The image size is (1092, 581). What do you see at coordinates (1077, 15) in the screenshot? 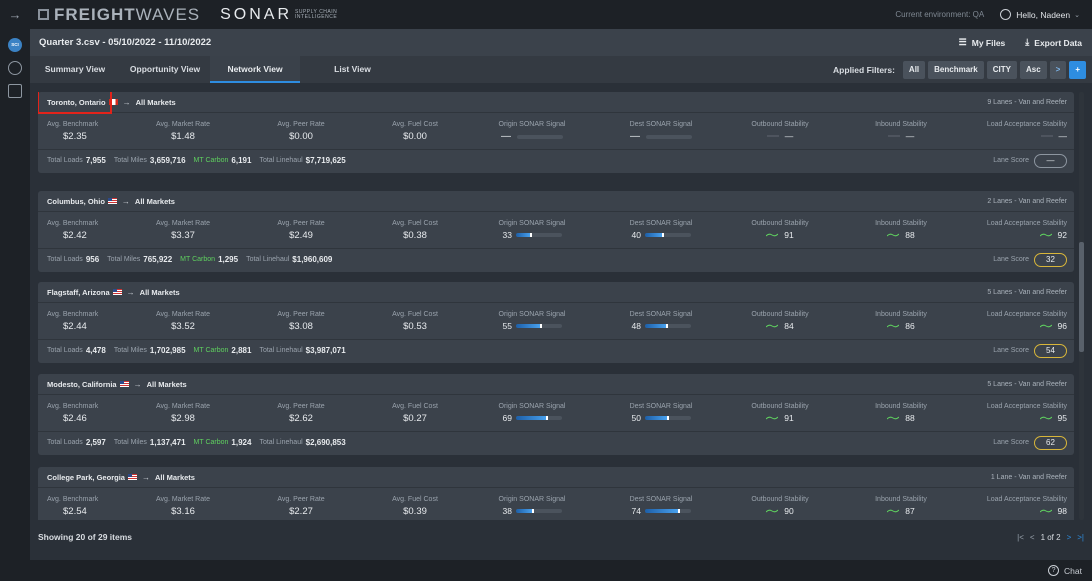
I see `chevron-down-icon: ⌄` at bounding box center [1077, 15].